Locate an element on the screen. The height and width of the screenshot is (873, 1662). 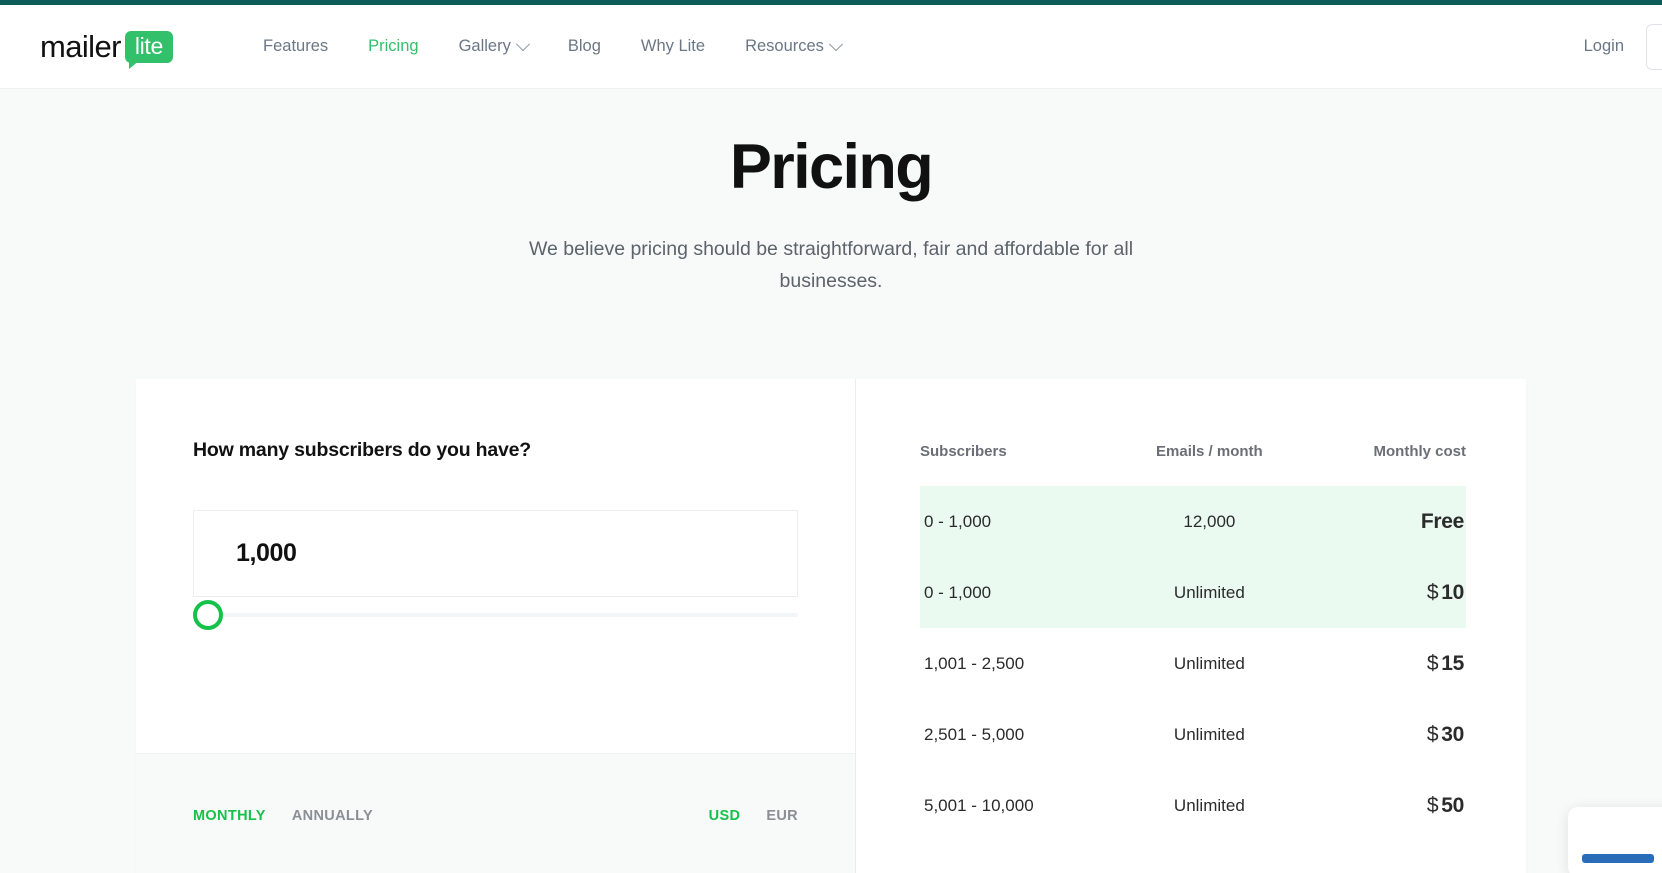
logo-mailerlite: mailer lite is located at coordinates (107, 49).